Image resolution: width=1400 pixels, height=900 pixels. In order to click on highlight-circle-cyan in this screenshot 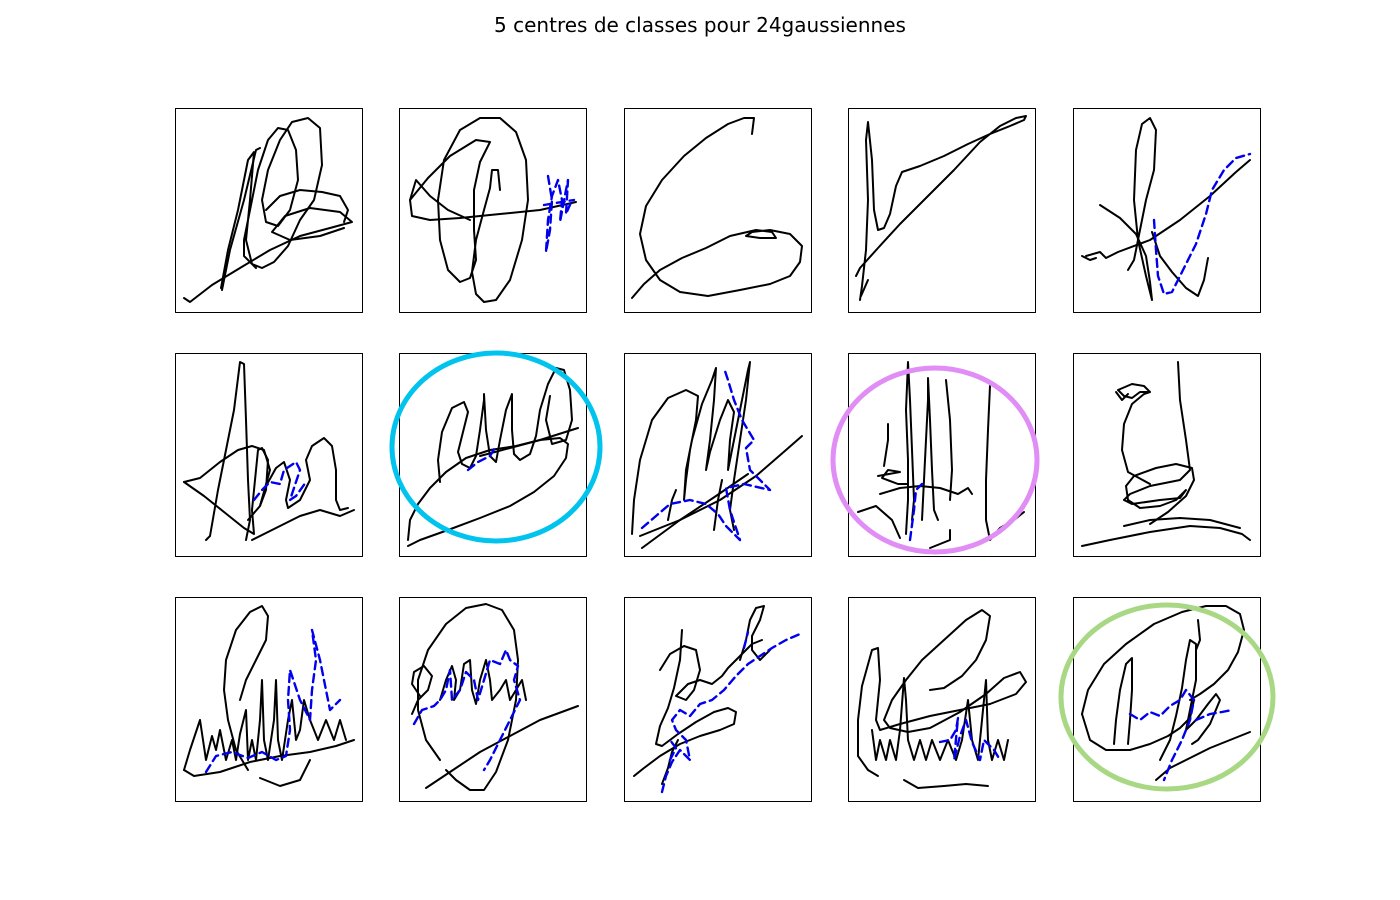, I will do `click(496, 447)`.